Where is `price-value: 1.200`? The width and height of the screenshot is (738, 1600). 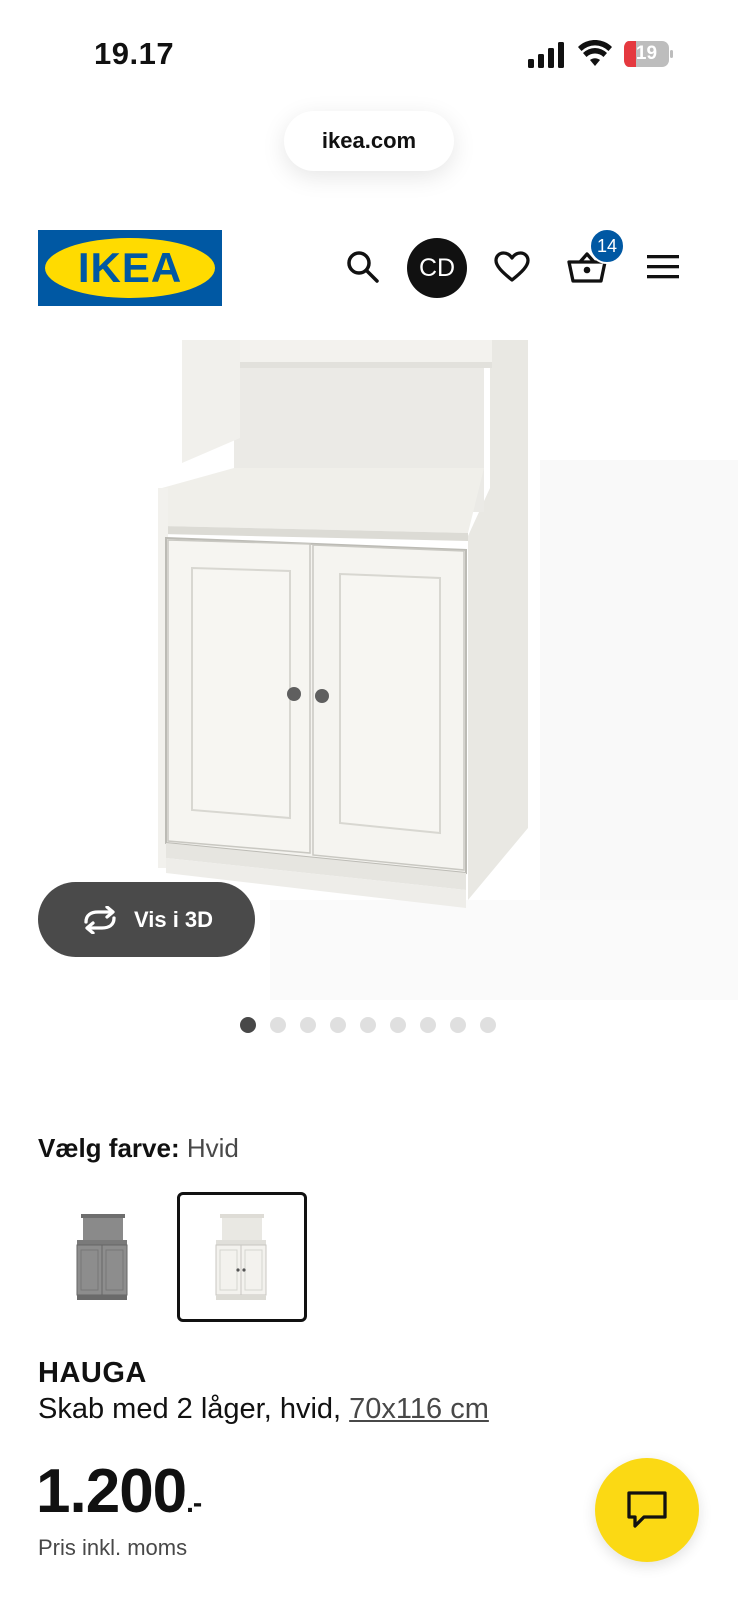 price-value: 1.200 is located at coordinates (111, 1491).